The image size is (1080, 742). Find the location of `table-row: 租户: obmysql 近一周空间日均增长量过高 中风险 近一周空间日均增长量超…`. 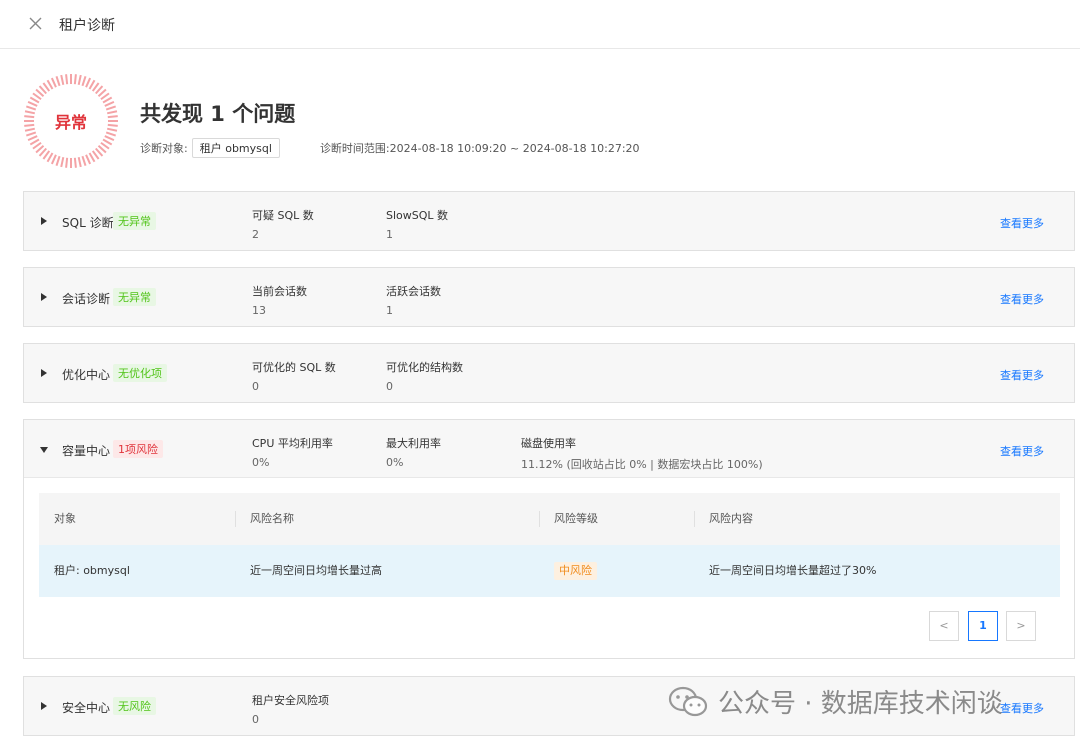

table-row: 租户: obmysql 近一周空间日均增长量过高 中风险 近一周空间日均增长量超… is located at coordinates (549, 571).